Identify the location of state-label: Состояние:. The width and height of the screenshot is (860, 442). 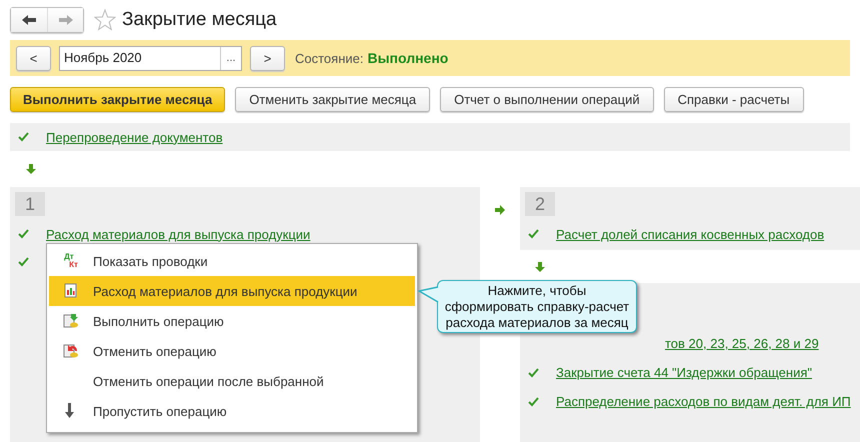
(329, 58).